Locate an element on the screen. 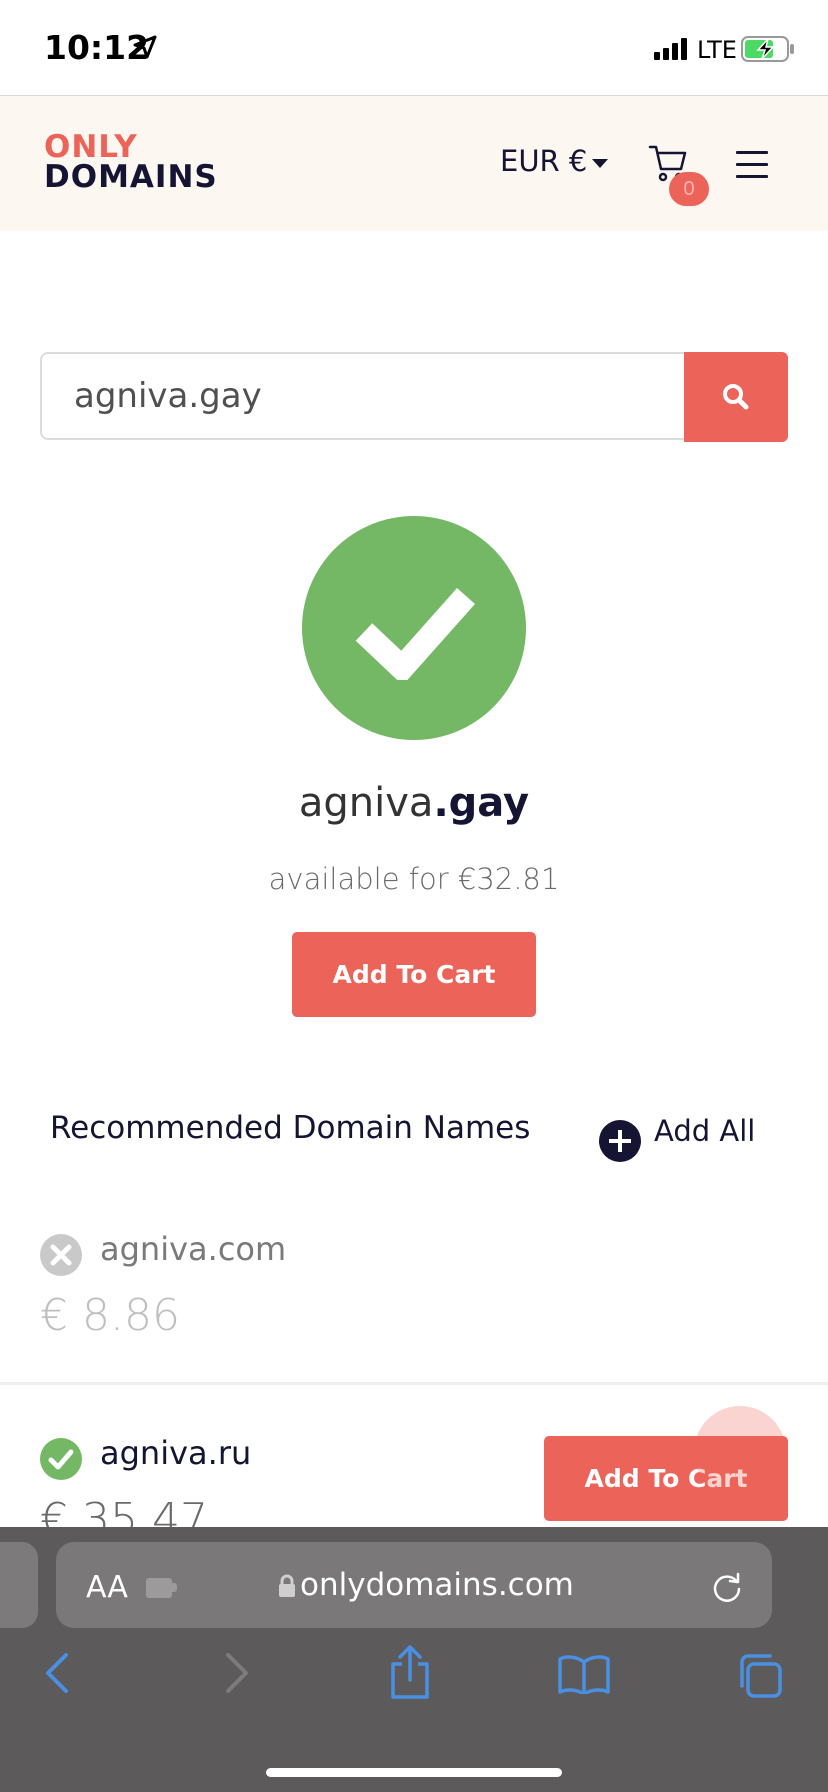  logo-word-top: ONLY is located at coordinates (91, 147).